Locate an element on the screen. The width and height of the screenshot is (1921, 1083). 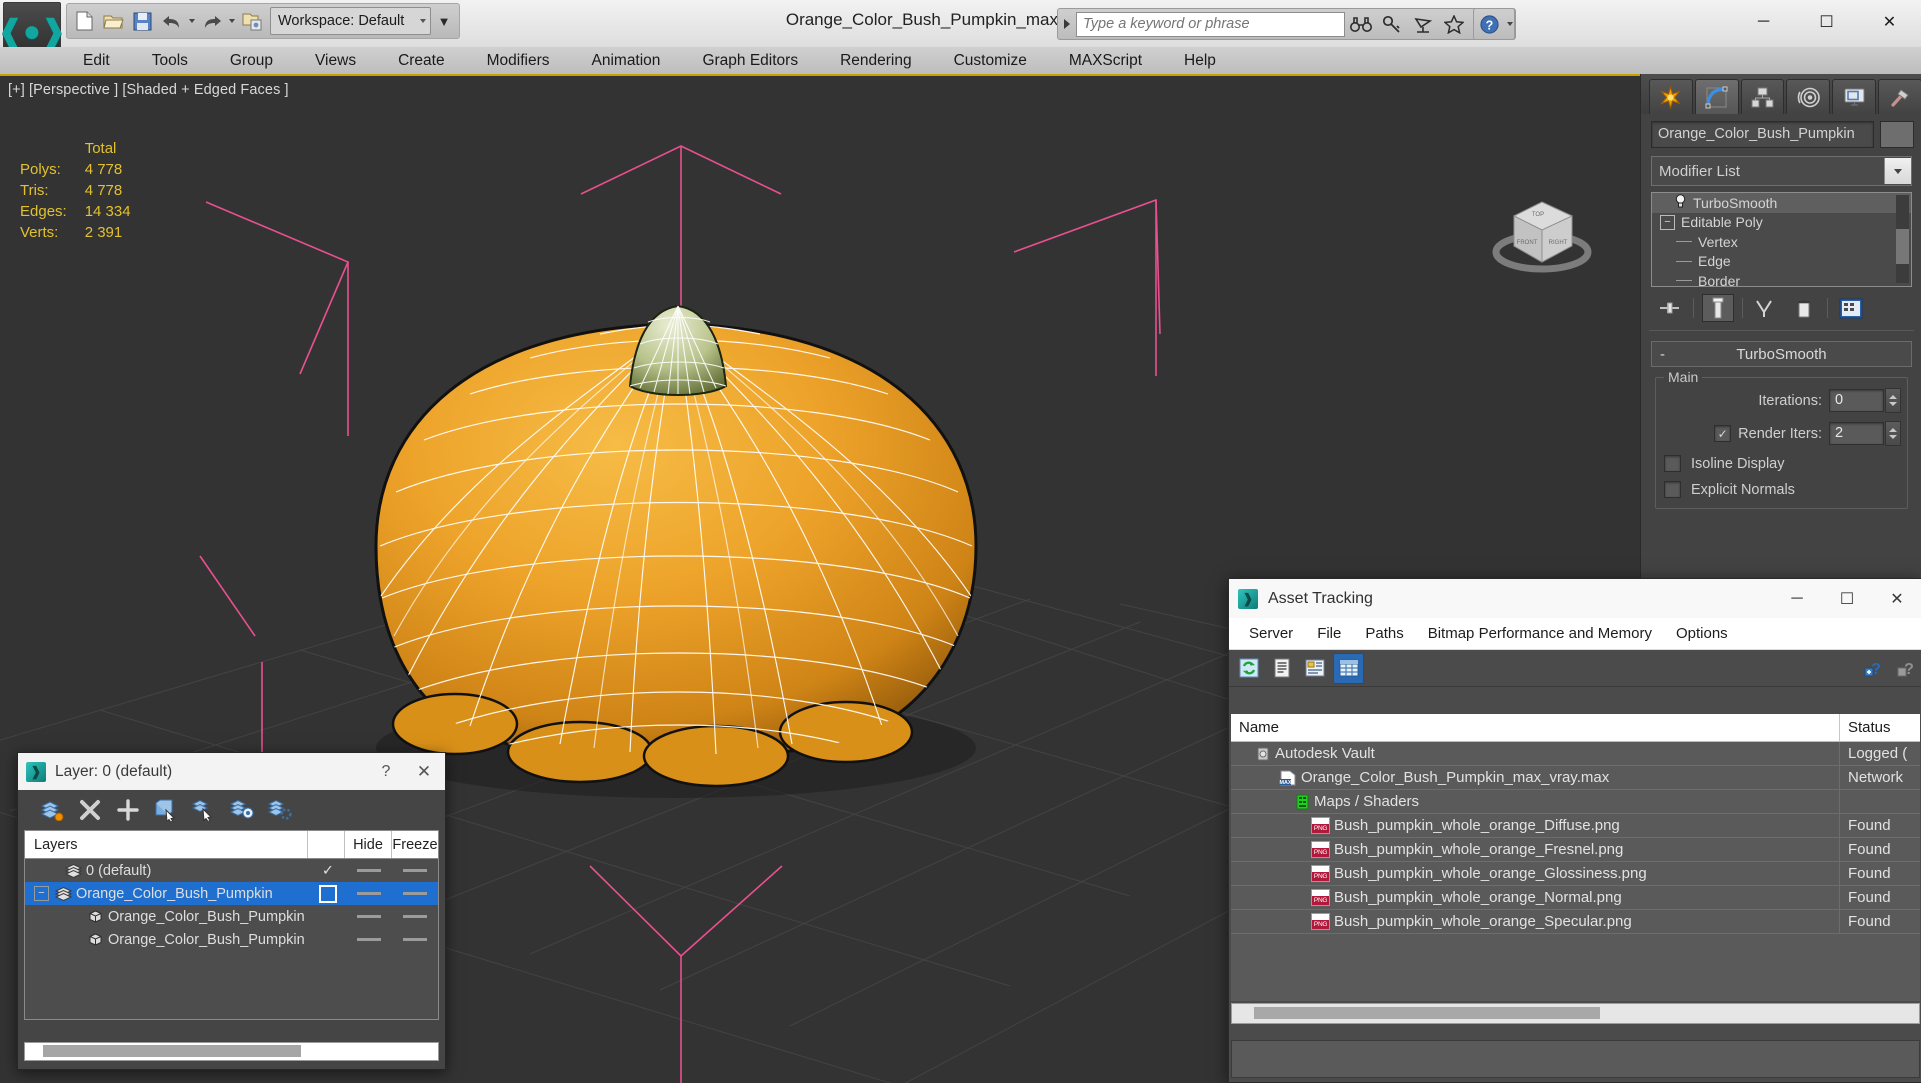
redo-dropdown-button is located at coordinates (231, 21).